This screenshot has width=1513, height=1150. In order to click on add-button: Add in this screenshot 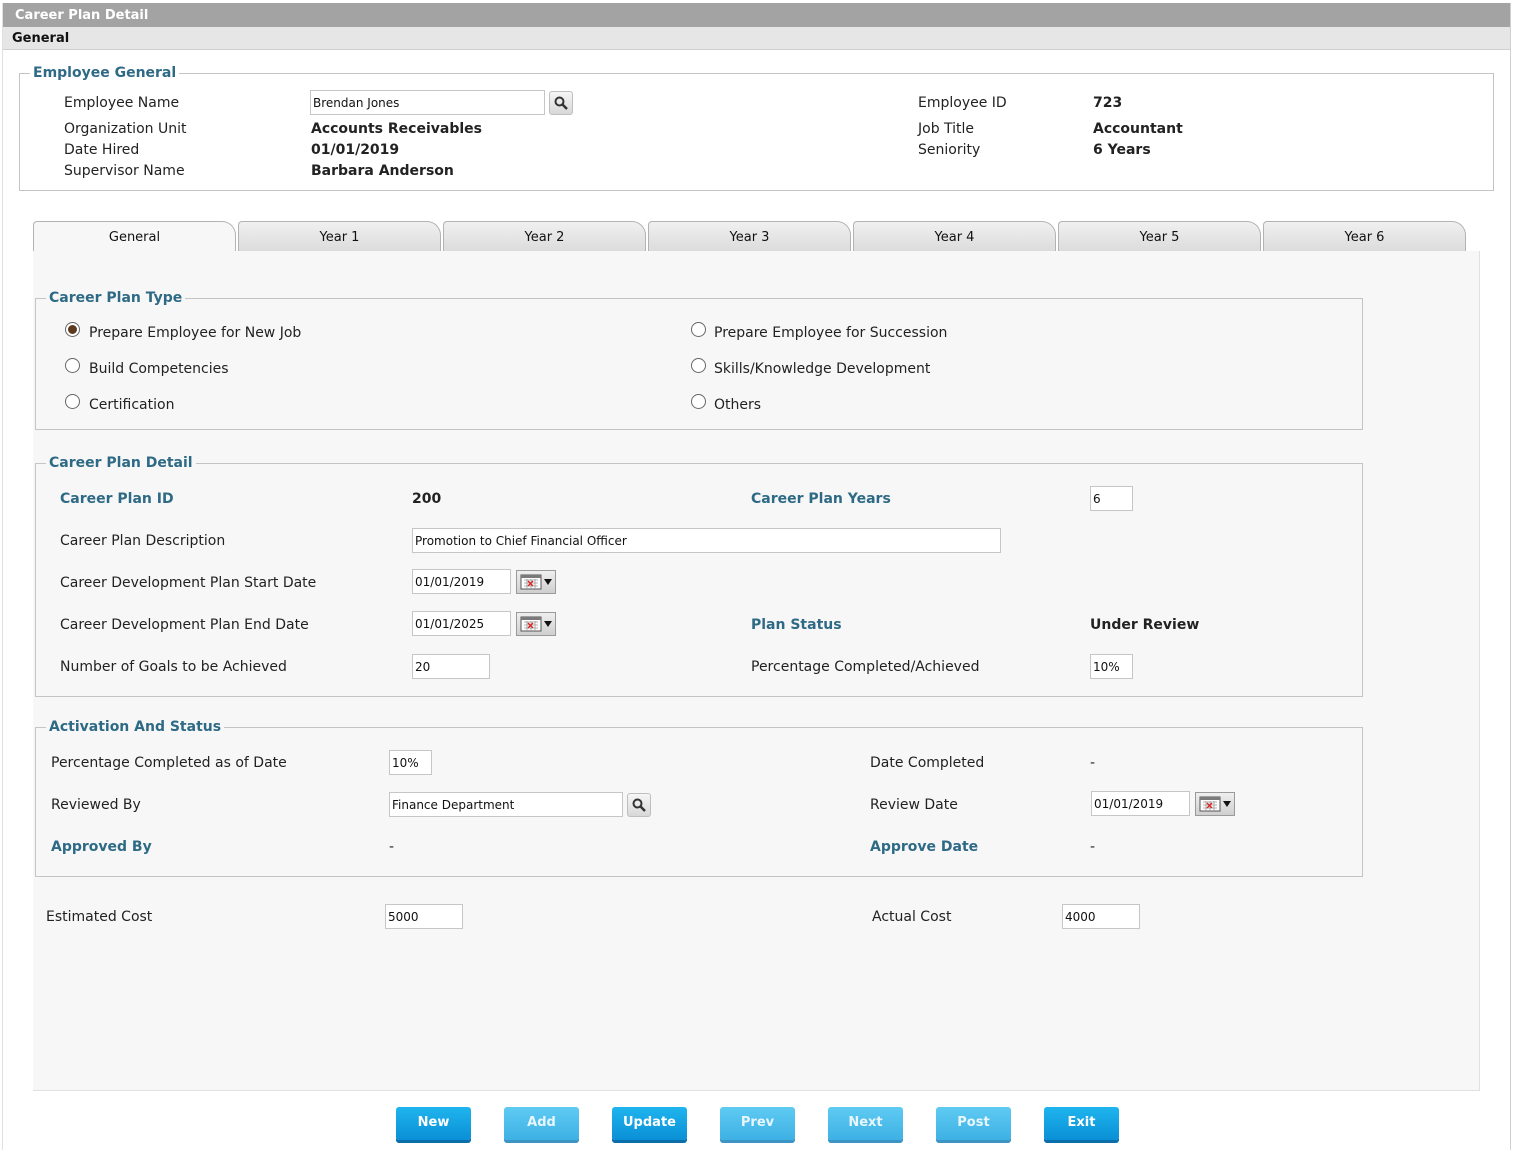, I will do `click(541, 1123)`.